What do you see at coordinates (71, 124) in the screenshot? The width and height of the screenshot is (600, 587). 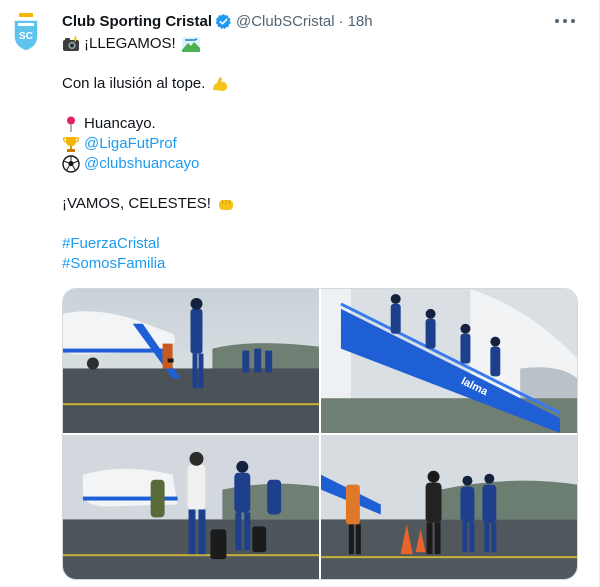 I see `round-pushpin-emoji` at bounding box center [71, 124].